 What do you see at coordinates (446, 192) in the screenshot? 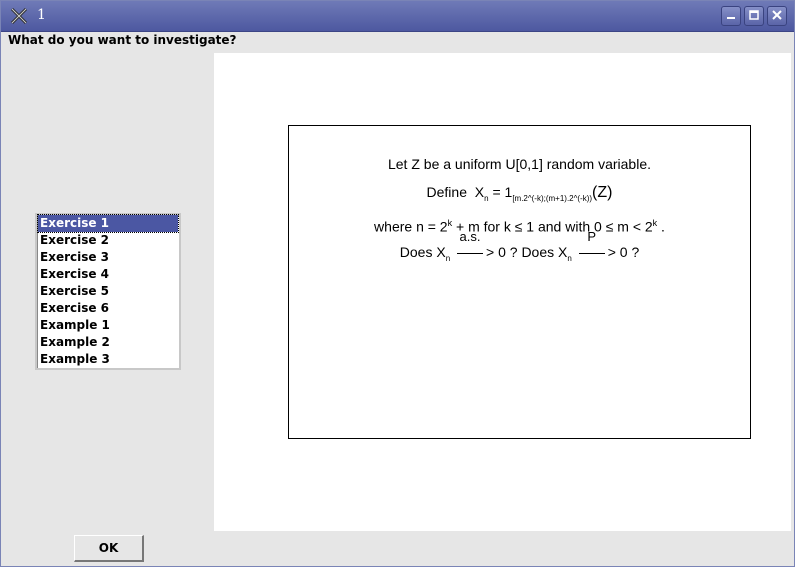
I see `define-text: Define` at bounding box center [446, 192].